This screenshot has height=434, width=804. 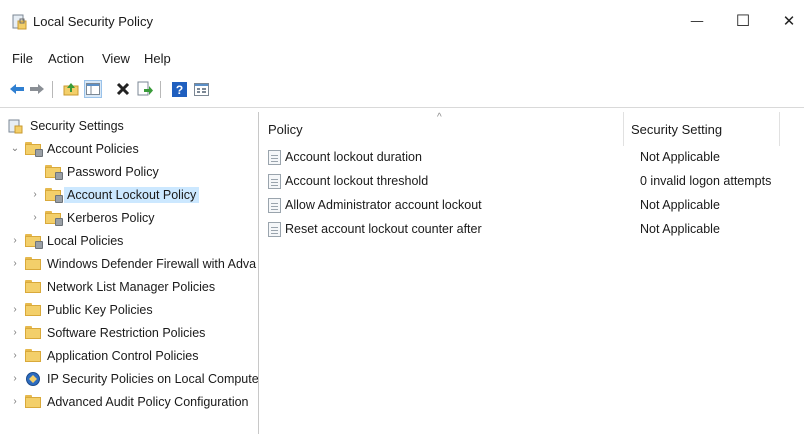 What do you see at coordinates (676, 129) in the screenshot?
I see `column-header-security-setting: Security Setting` at bounding box center [676, 129].